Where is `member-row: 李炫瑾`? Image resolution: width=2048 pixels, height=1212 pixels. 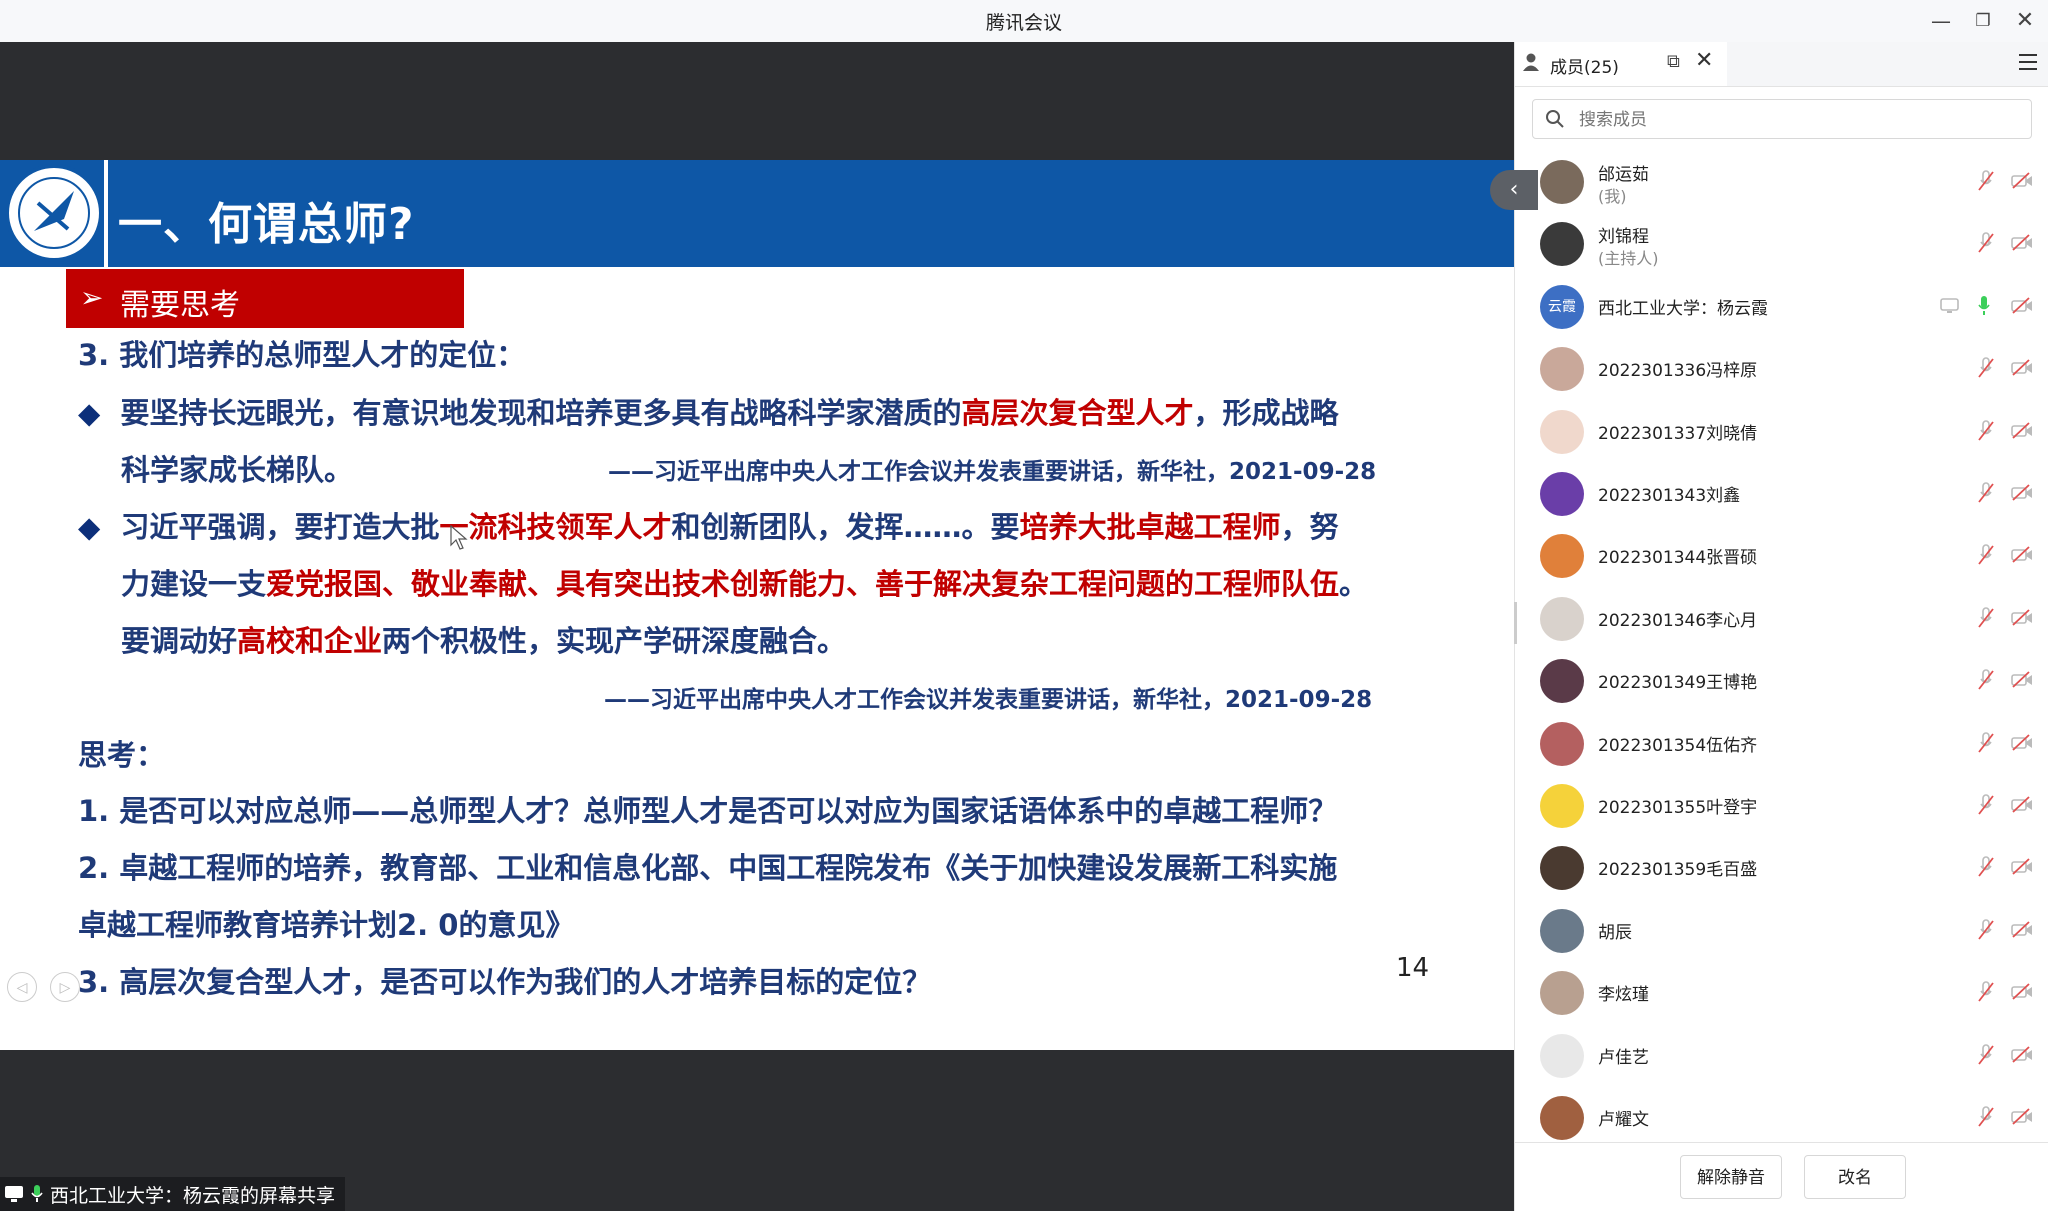
member-row: 李炫瑾 is located at coordinates (1781, 992).